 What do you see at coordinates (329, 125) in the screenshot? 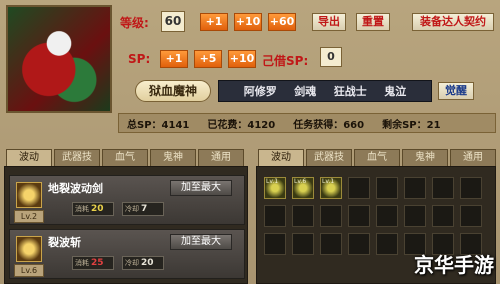
I see `quest-sp: 任务获得：660` at bounding box center [329, 125].